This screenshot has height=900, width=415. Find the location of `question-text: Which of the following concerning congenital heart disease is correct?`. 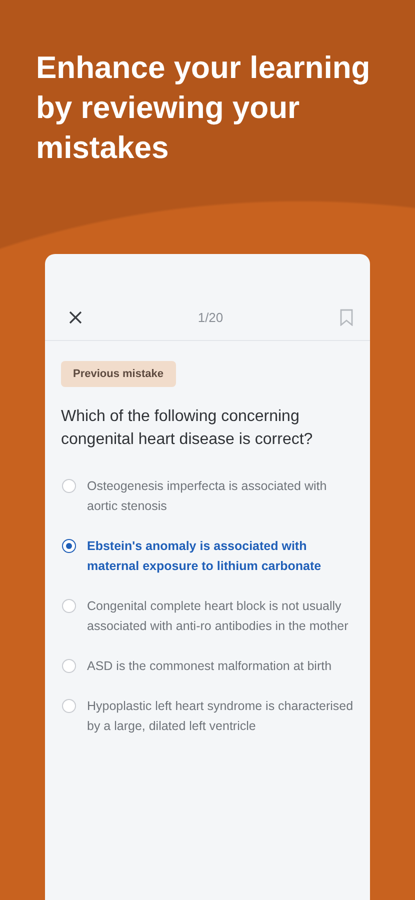

question-text: Which of the following concerning congenital heart disease is correct? is located at coordinates (187, 428).